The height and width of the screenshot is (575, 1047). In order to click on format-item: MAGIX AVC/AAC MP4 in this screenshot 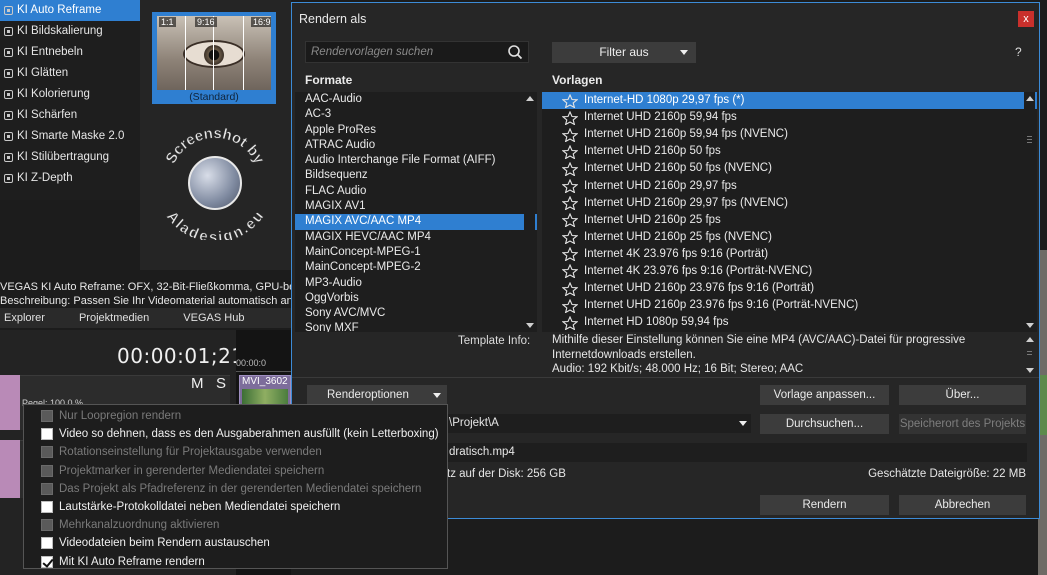, I will do `click(416, 222)`.